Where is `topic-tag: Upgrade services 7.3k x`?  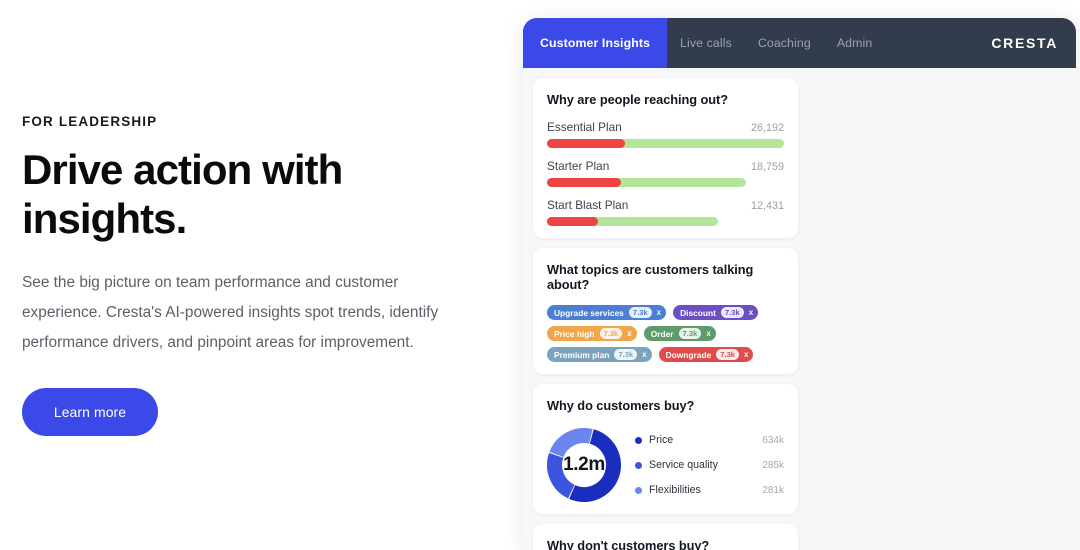 topic-tag: Upgrade services 7.3k x is located at coordinates (607, 312).